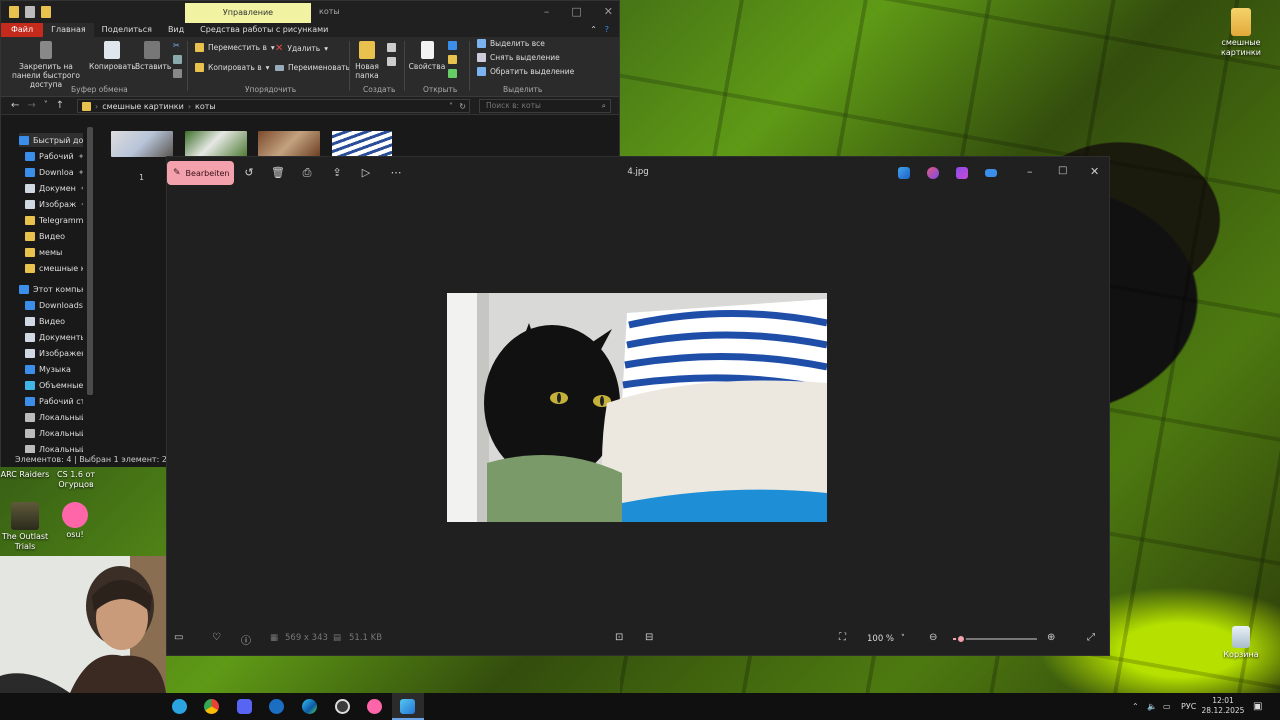 This screenshot has height=720, width=1280. Describe the element at coordinates (1051, 637) in the screenshot. I see `zoom-in-icon: ⊕` at that location.